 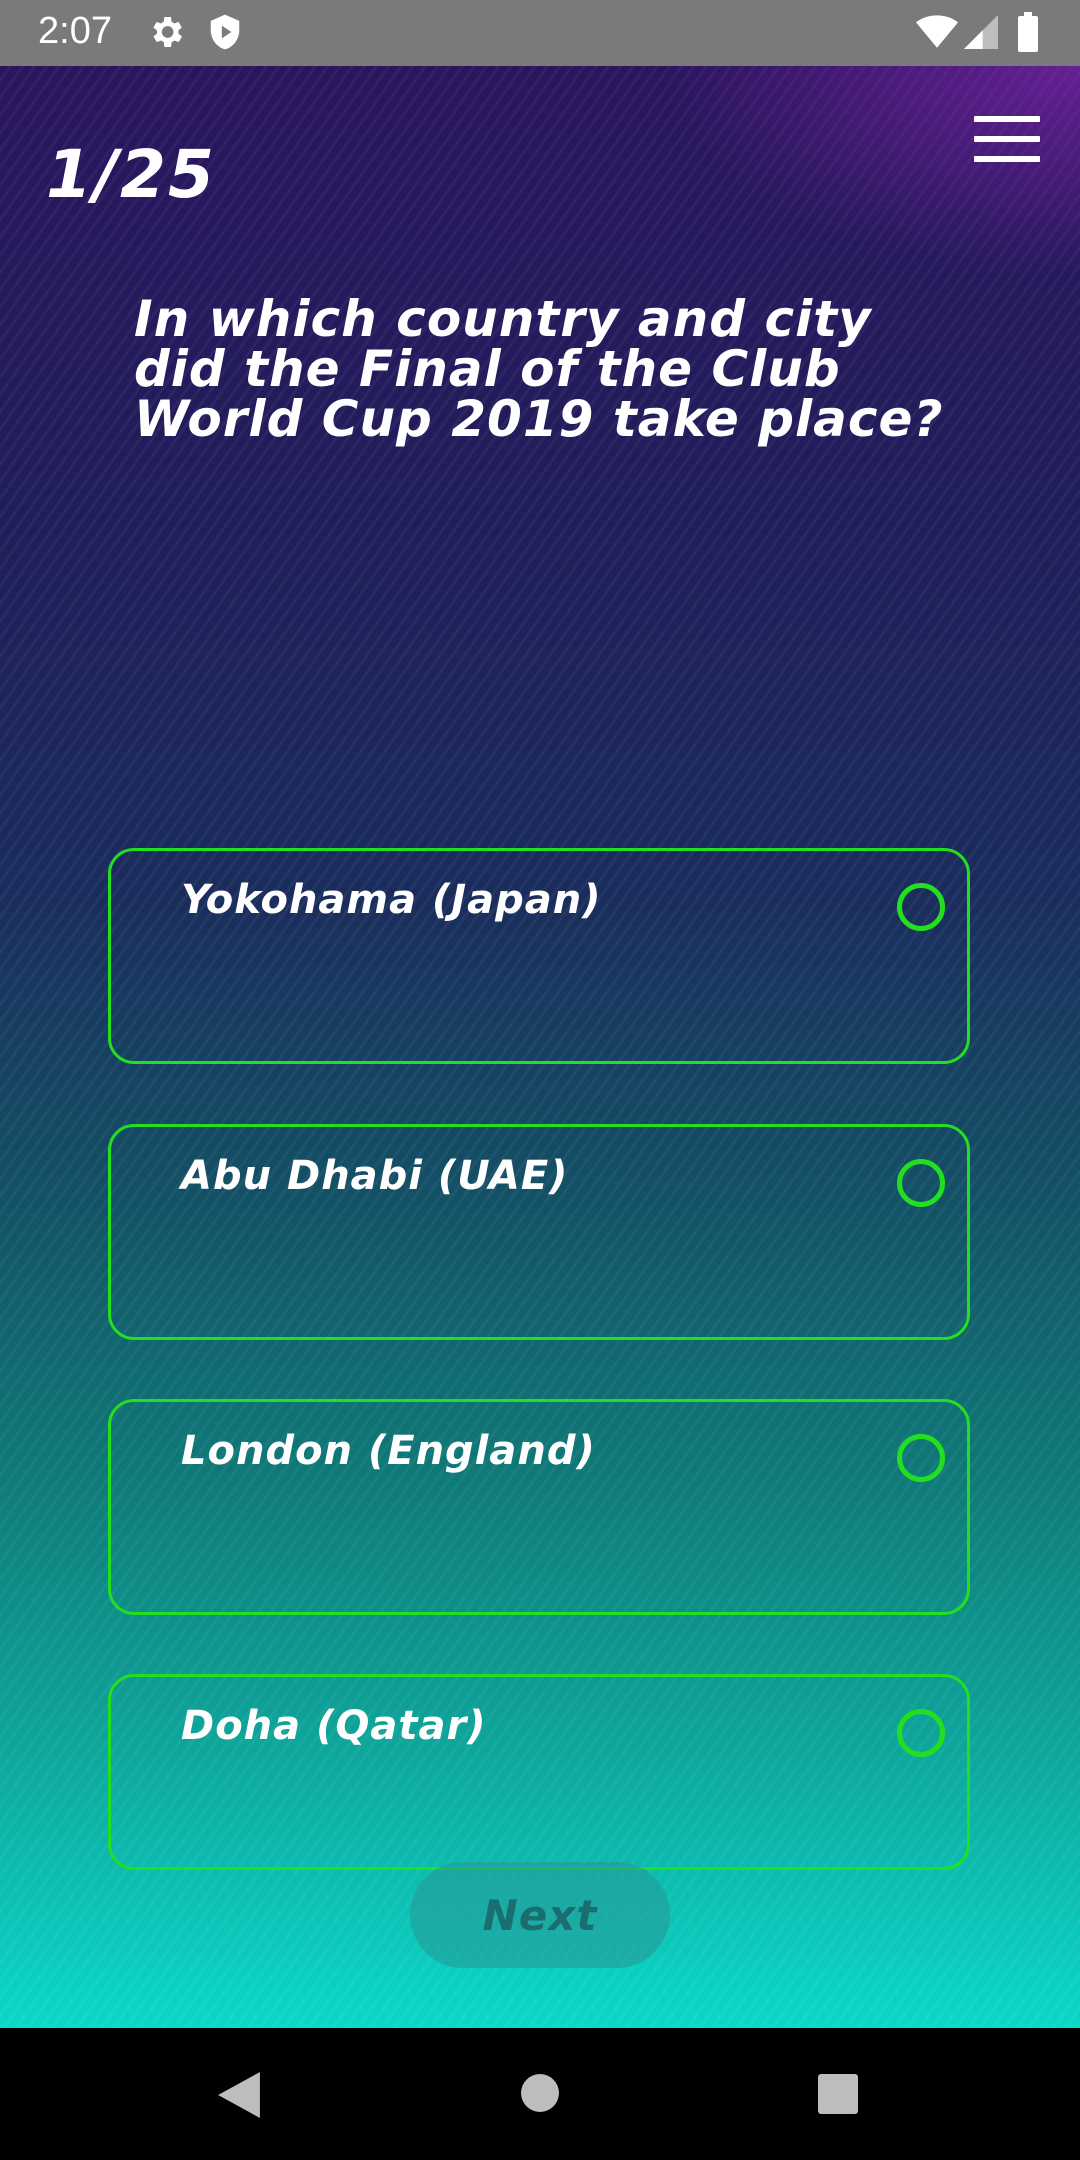 What do you see at coordinates (1028, 34) in the screenshot?
I see `battery-icon` at bounding box center [1028, 34].